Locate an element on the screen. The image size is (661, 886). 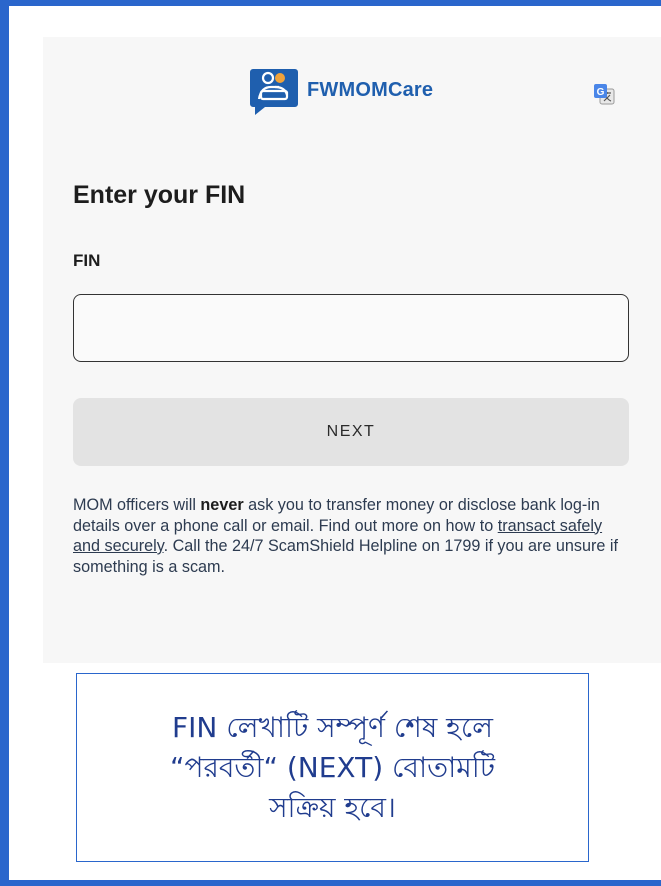
google-translate-icon: G is located at coordinates (604, 94).